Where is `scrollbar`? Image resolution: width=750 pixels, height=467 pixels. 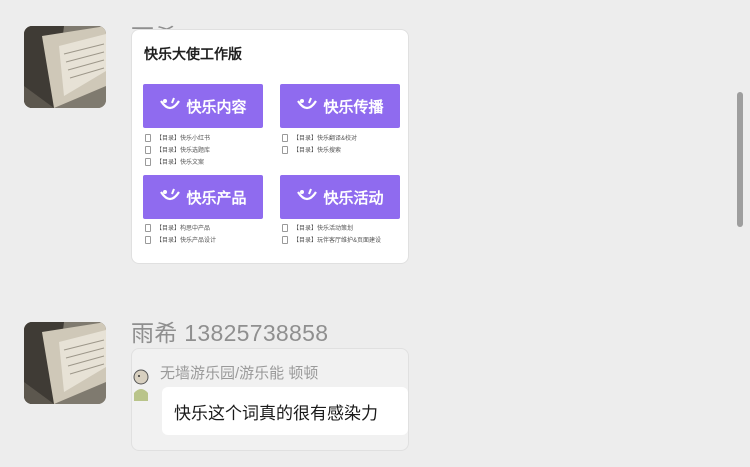
scrollbar is located at coordinates (740, 159).